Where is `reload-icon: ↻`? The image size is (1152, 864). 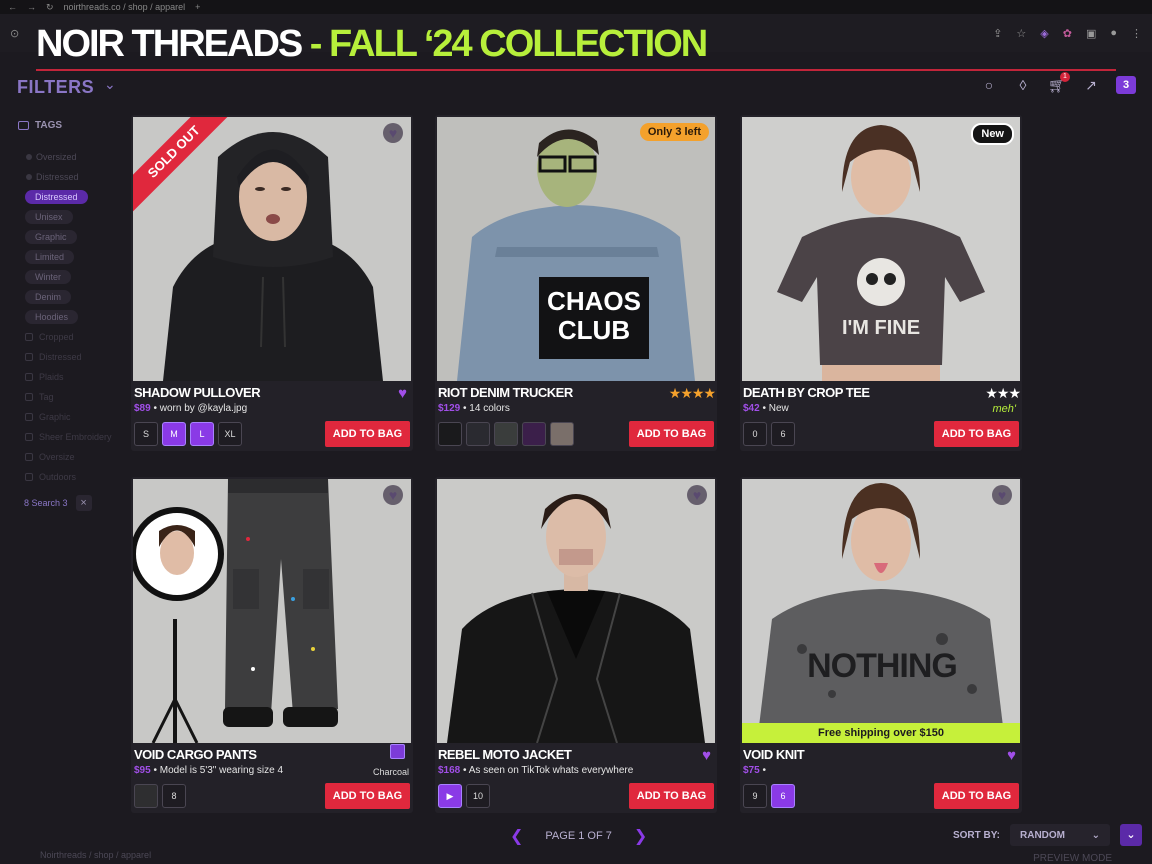
reload-icon: ↻ is located at coordinates (50, 7).